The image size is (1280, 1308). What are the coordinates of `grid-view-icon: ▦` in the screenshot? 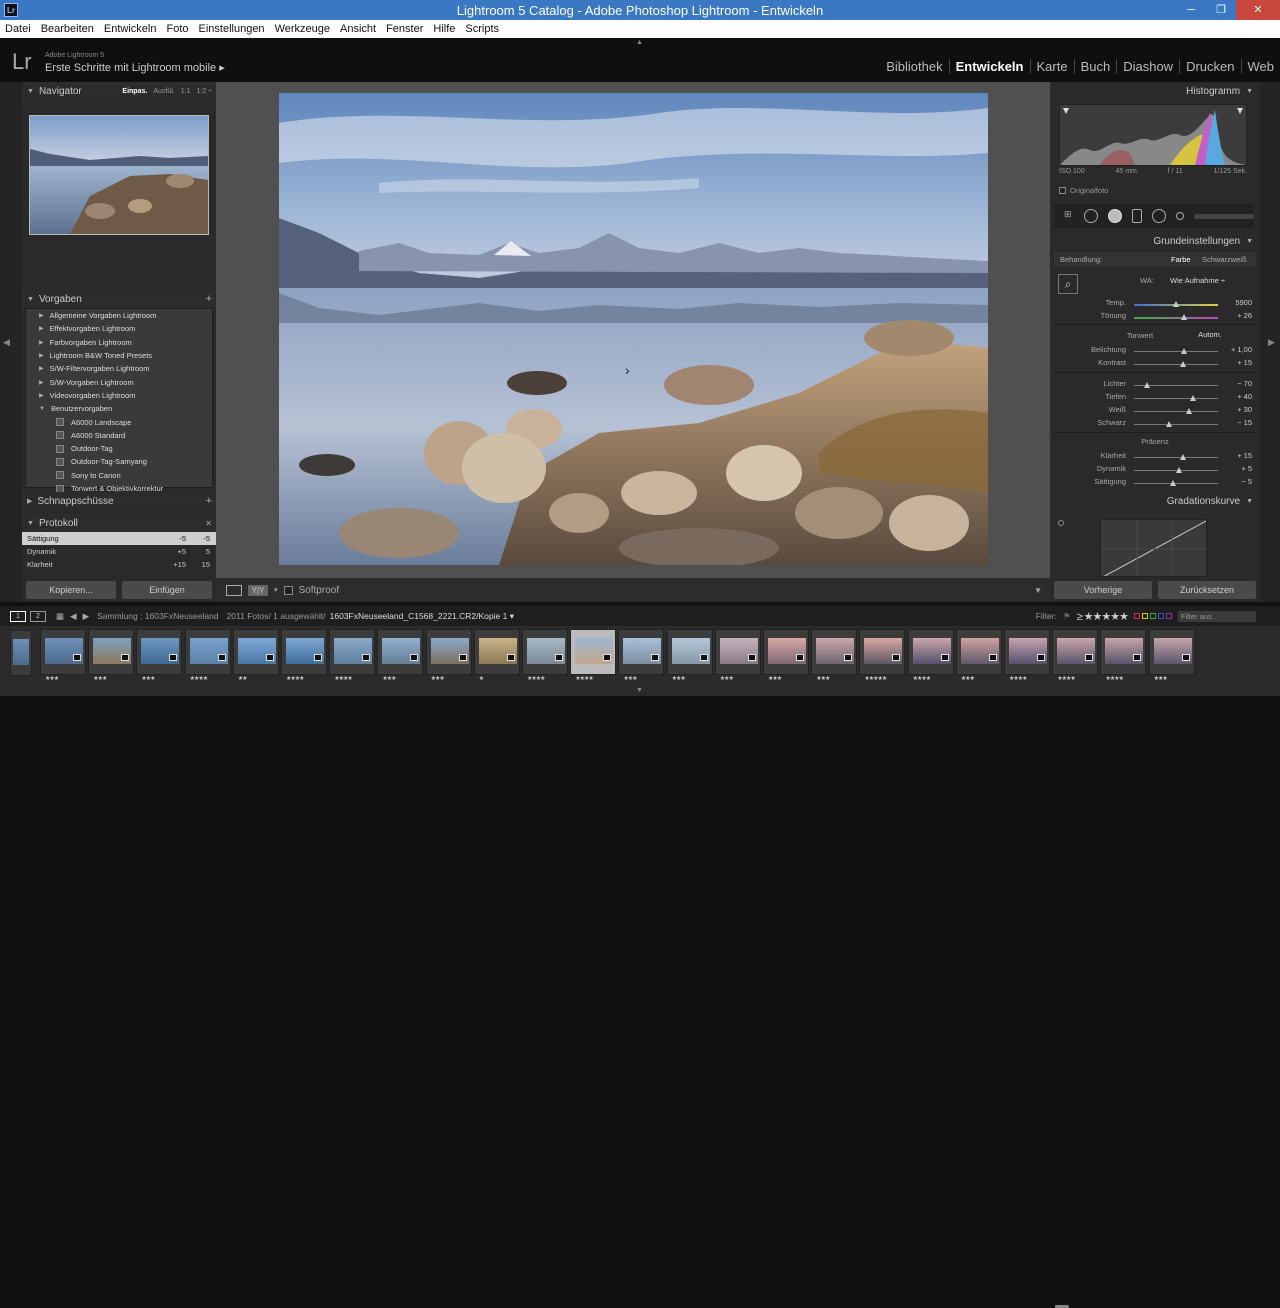 It's located at (60, 616).